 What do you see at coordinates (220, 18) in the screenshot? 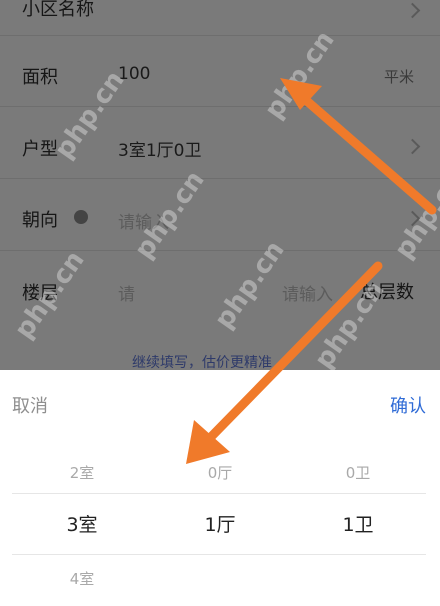
I see `form-row-community: 小区名称` at bounding box center [220, 18].